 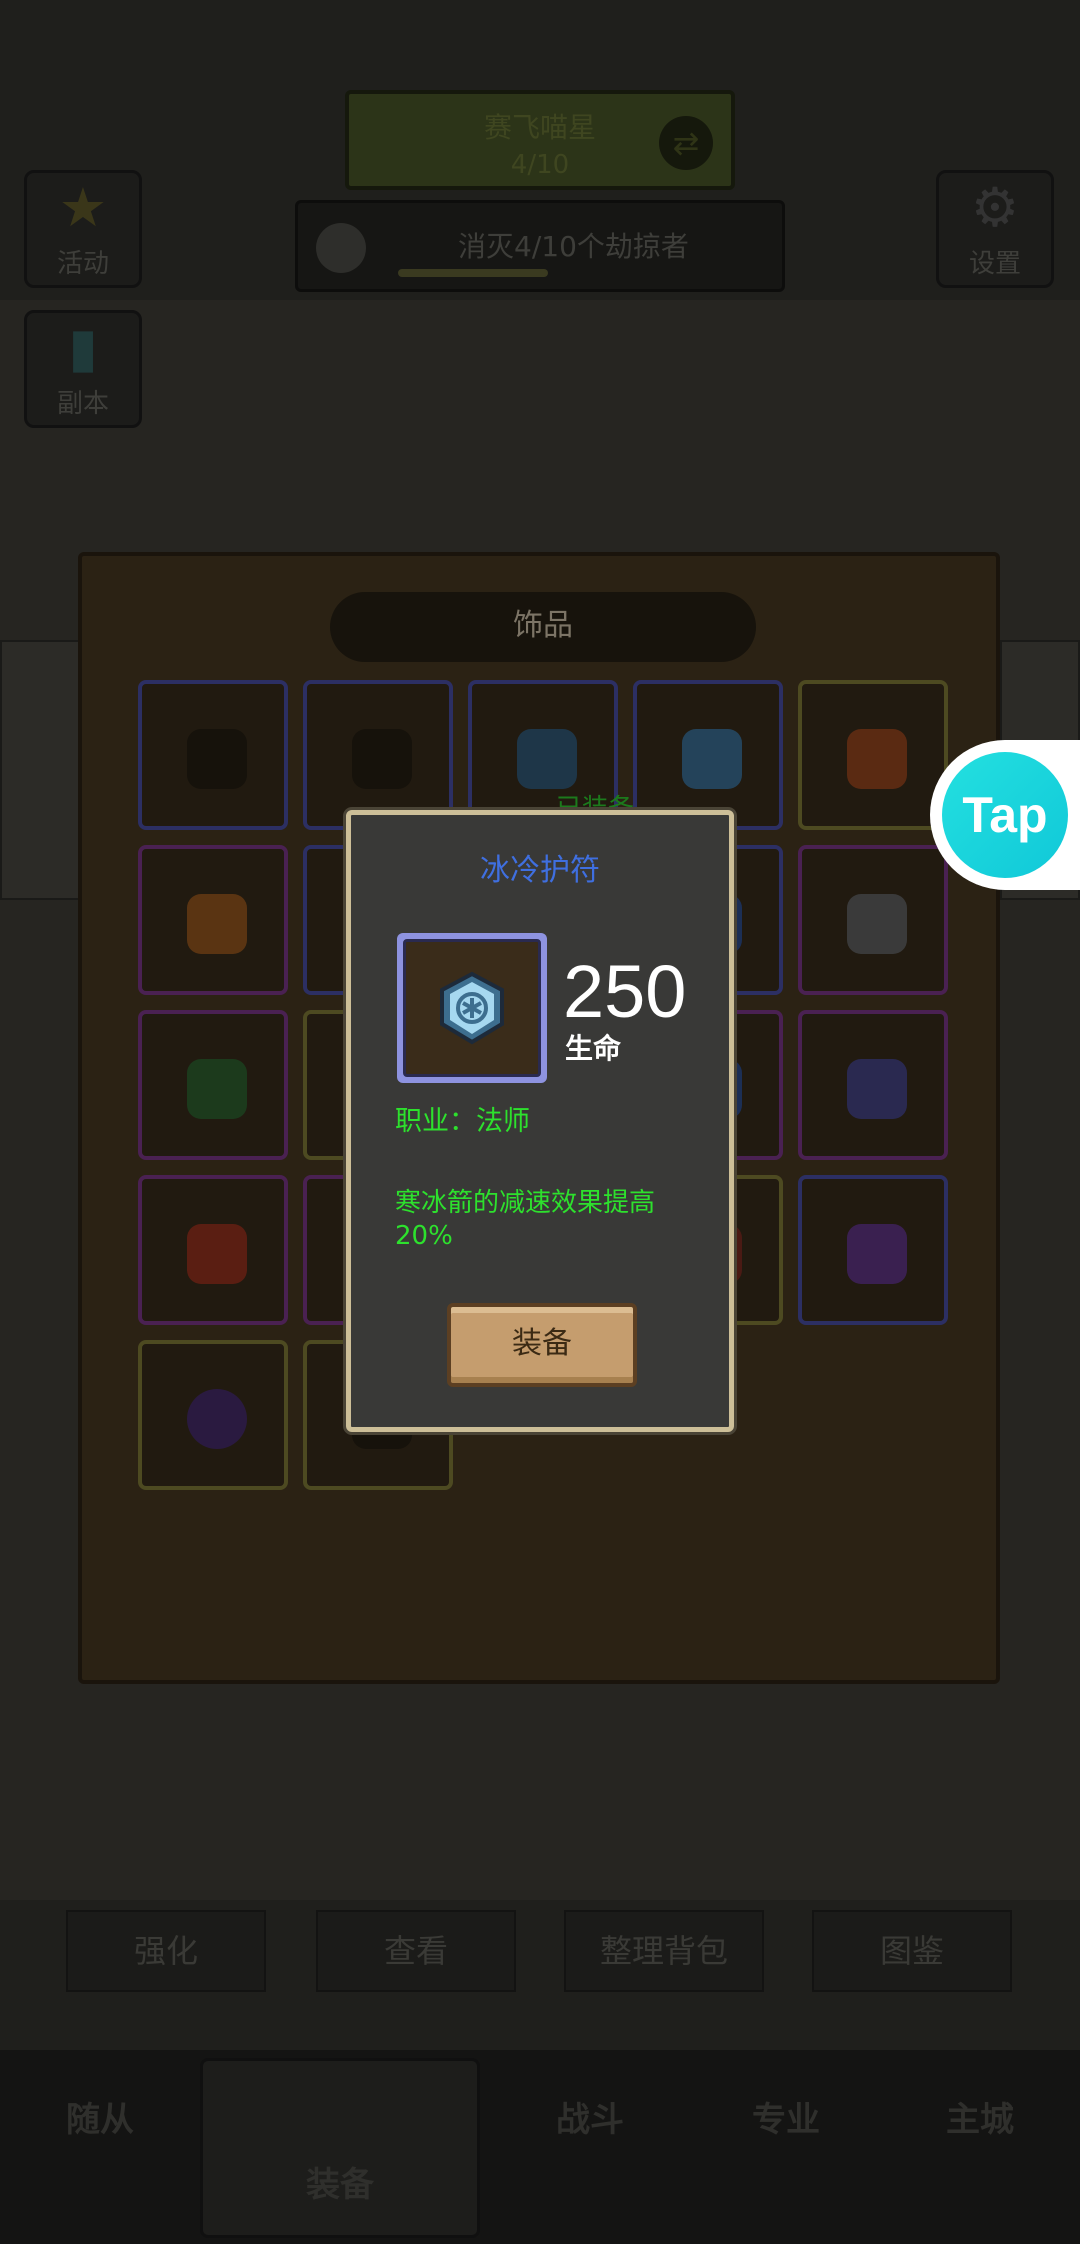 What do you see at coordinates (547, 759) in the screenshot?
I see `water-amulet-icon` at bounding box center [547, 759].